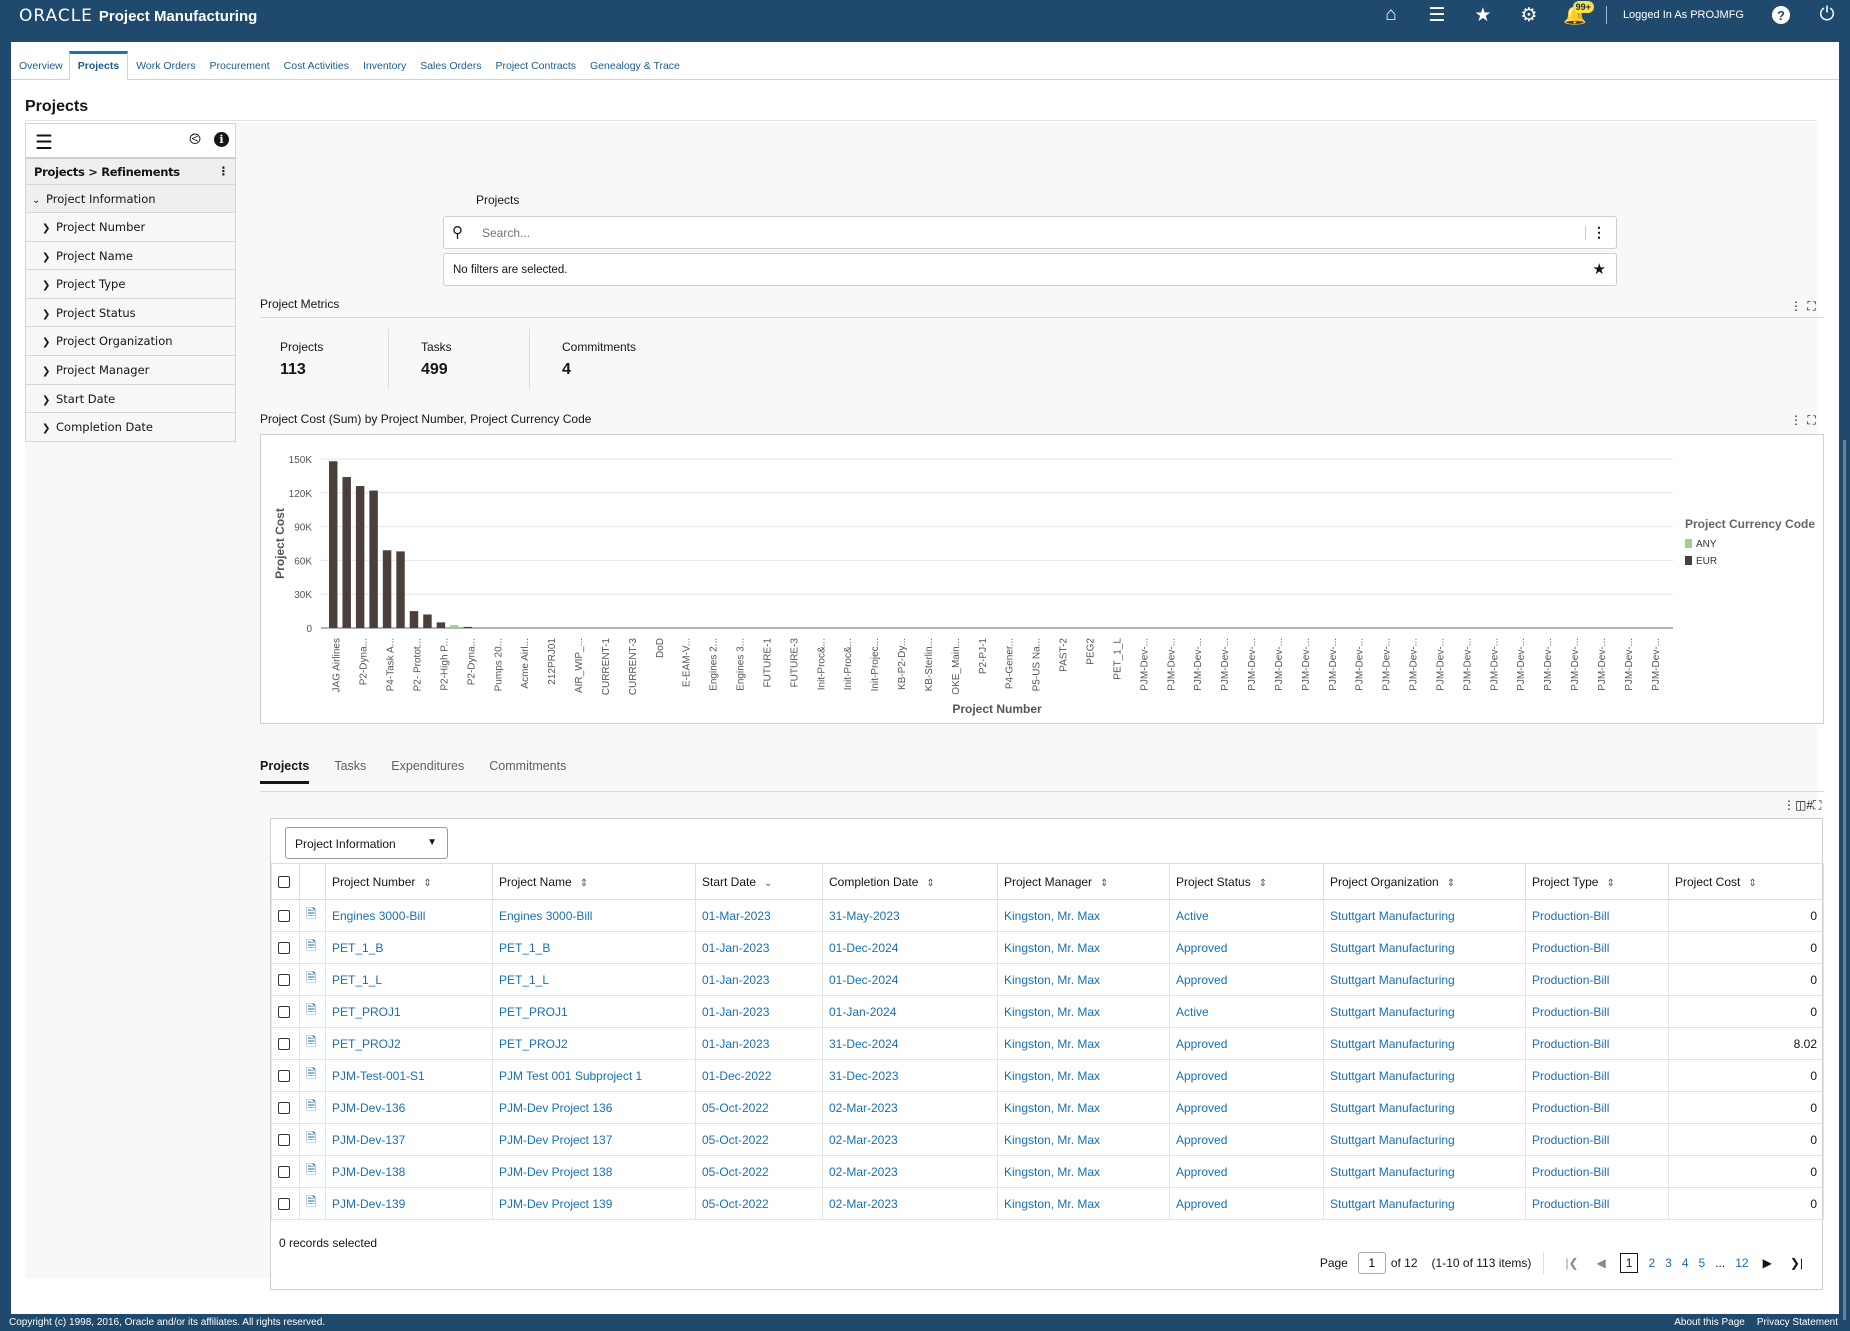 This screenshot has width=1850, height=1331. I want to click on start-date: 05-Oct-2022, so click(735, 1172).